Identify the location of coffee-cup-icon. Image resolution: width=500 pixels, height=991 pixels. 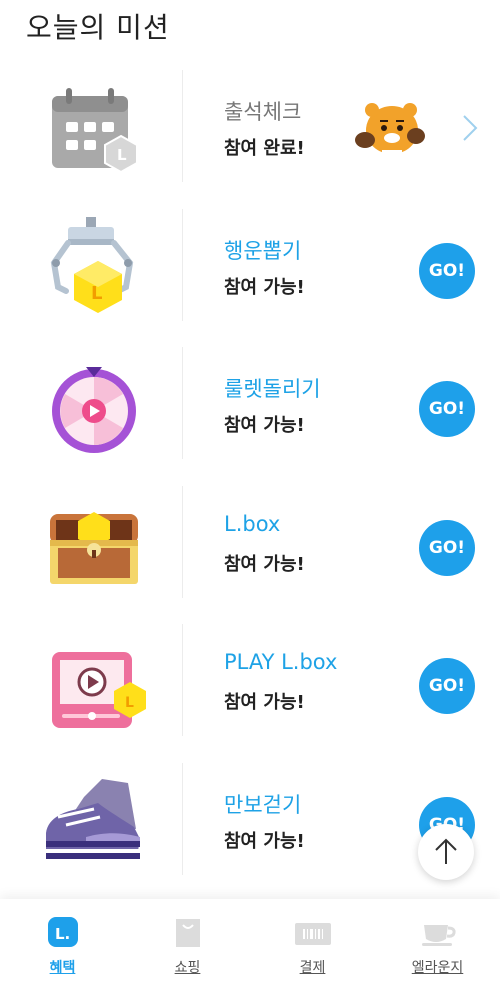
(439, 935).